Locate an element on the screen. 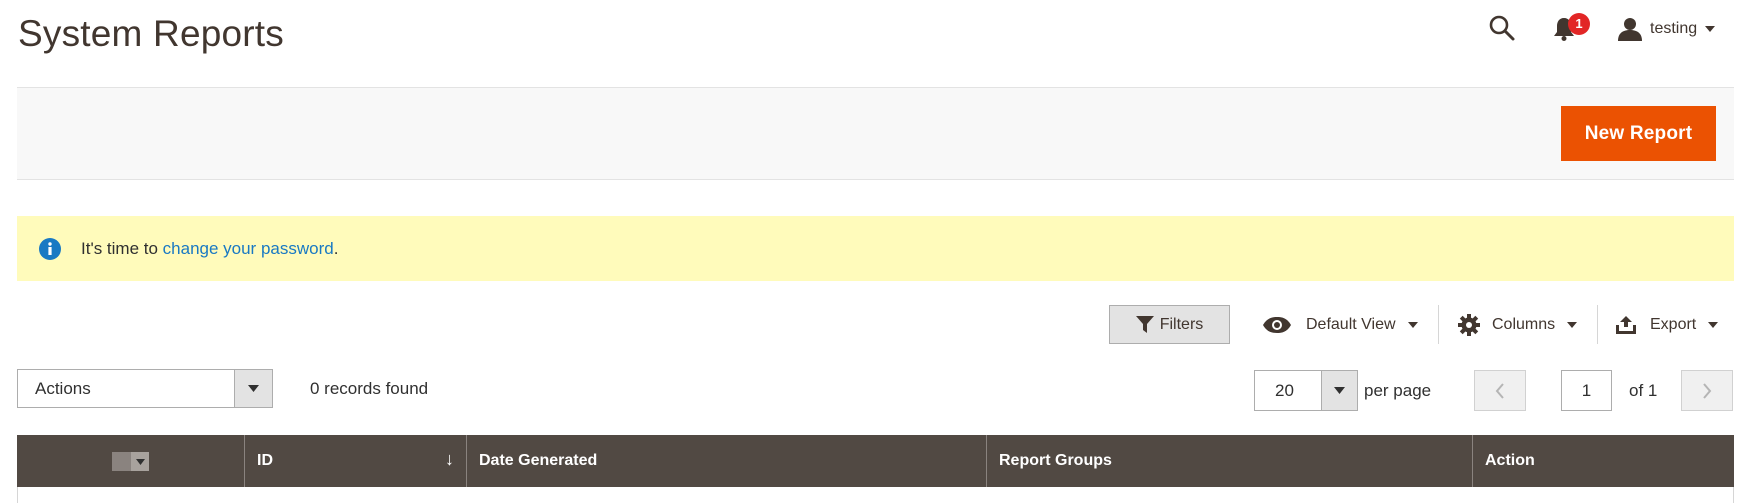  grid-body is located at coordinates (875, 495).